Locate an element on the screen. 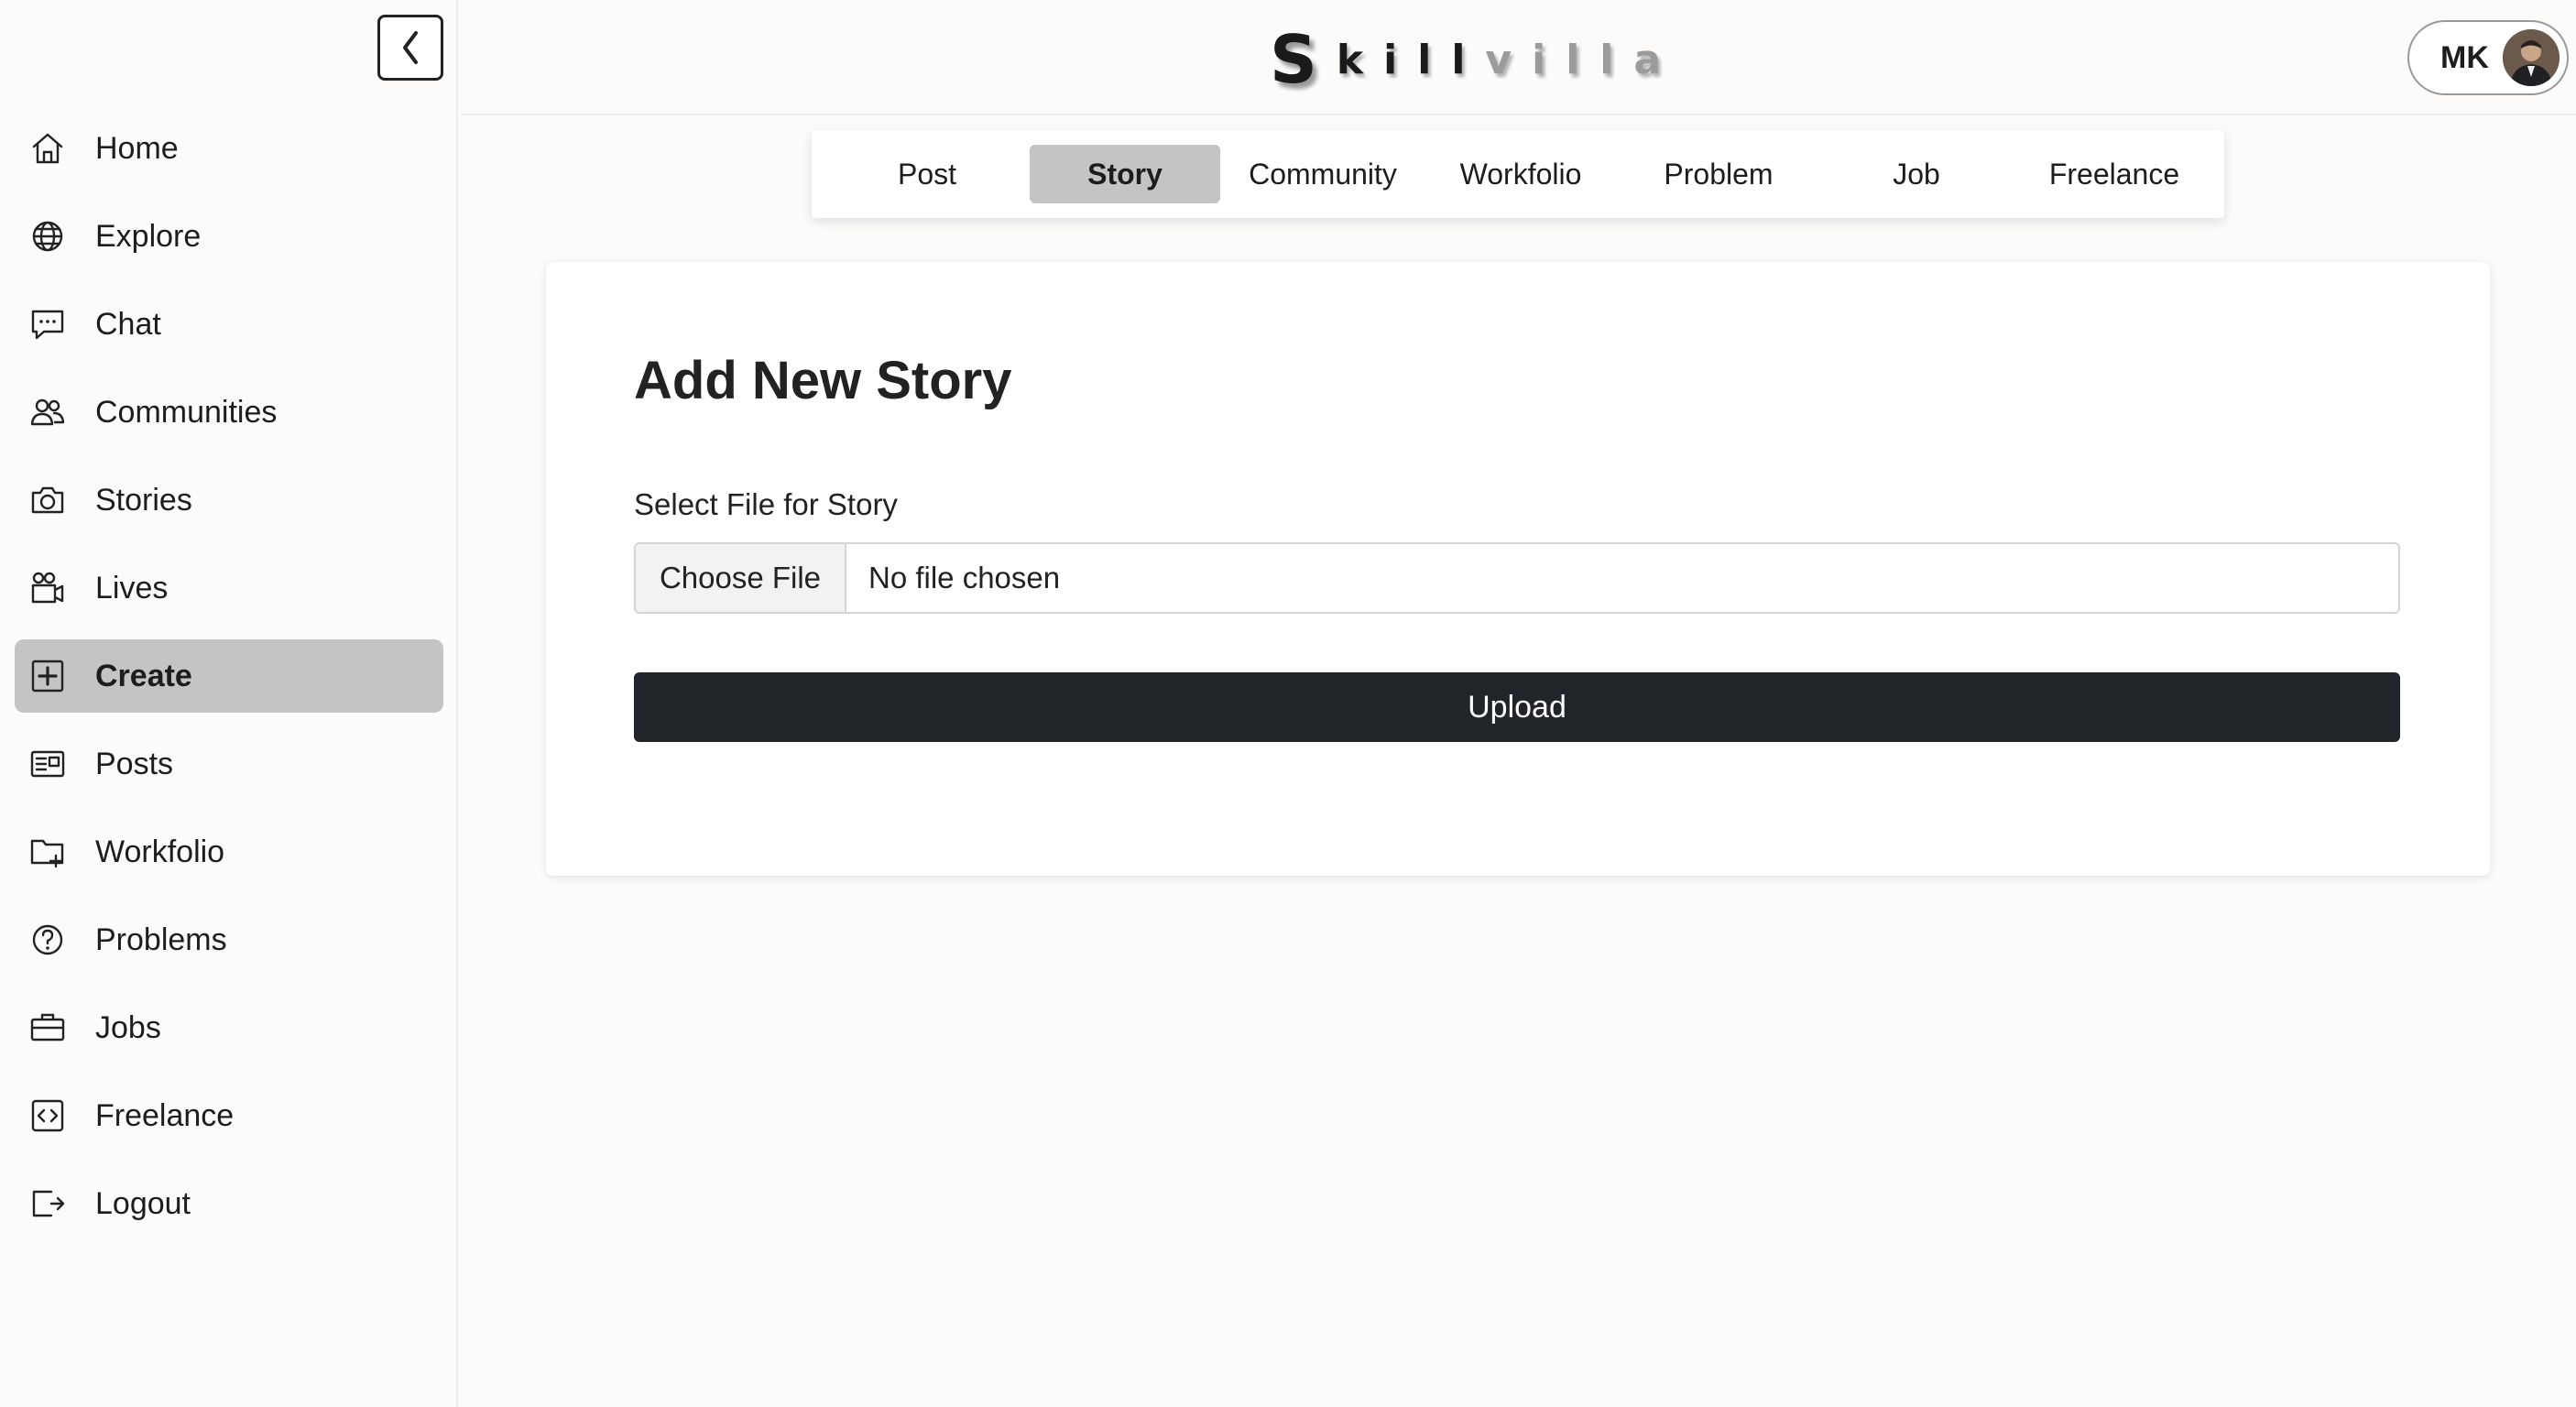 The image size is (2576, 1407). tab-problem: Problem is located at coordinates (1719, 174).